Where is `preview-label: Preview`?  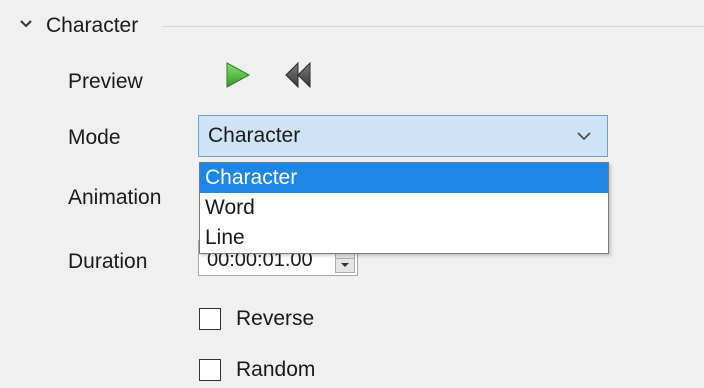
preview-label: Preview is located at coordinates (105, 81).